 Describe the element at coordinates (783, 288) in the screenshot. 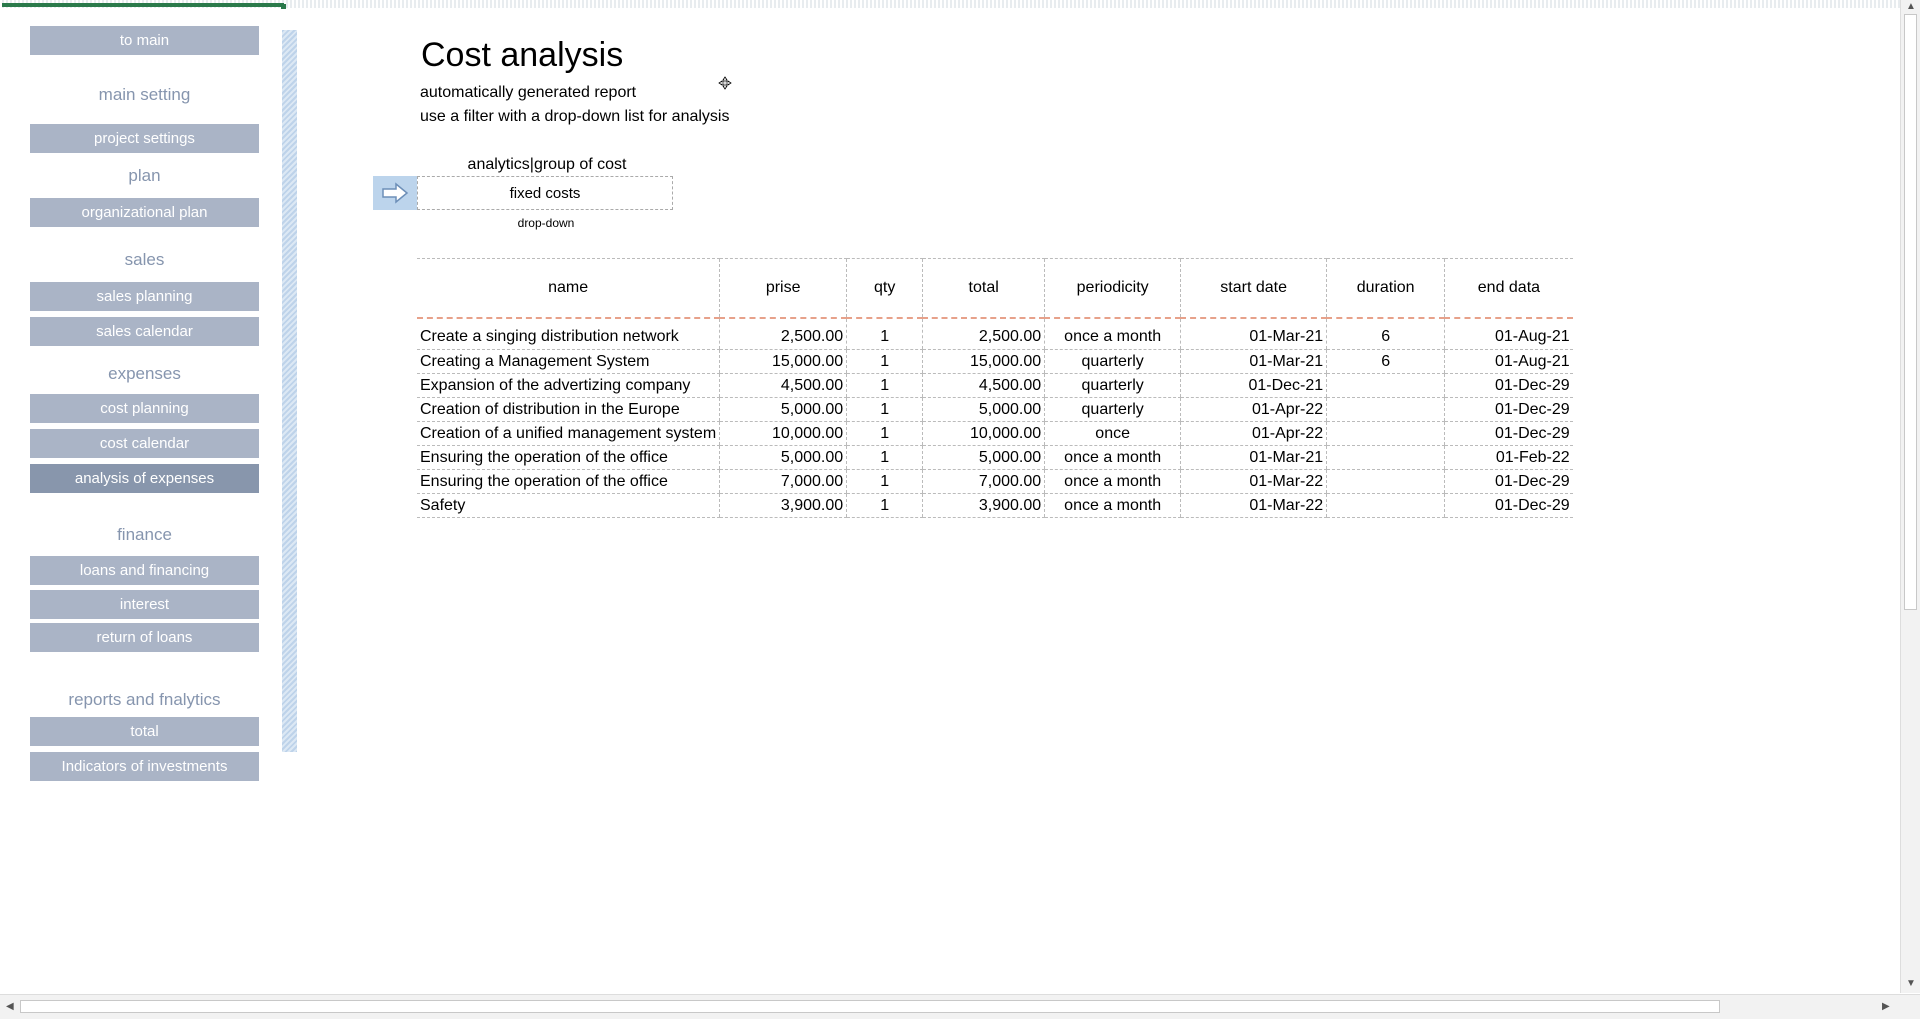

I see `column-header: prise` at that location.